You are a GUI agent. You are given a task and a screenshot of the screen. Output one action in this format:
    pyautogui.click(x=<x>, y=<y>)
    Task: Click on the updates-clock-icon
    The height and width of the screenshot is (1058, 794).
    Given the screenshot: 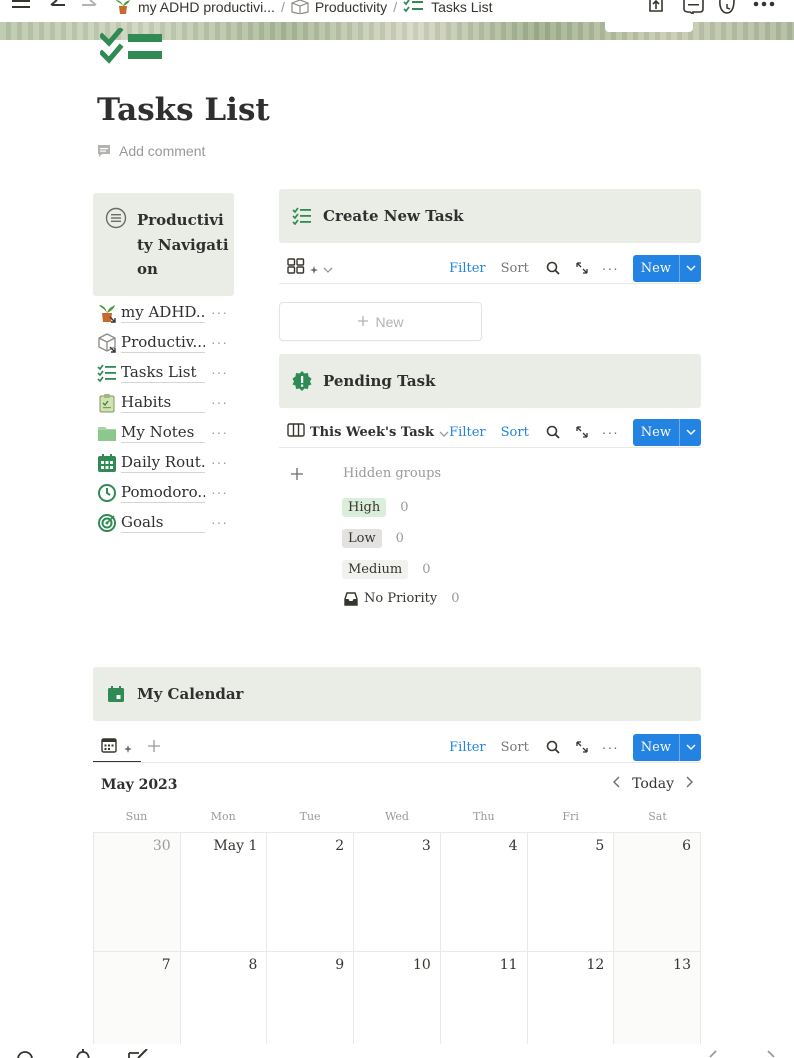 What is the action you would take?
    pyautogui.click(x=727, y=7)
    